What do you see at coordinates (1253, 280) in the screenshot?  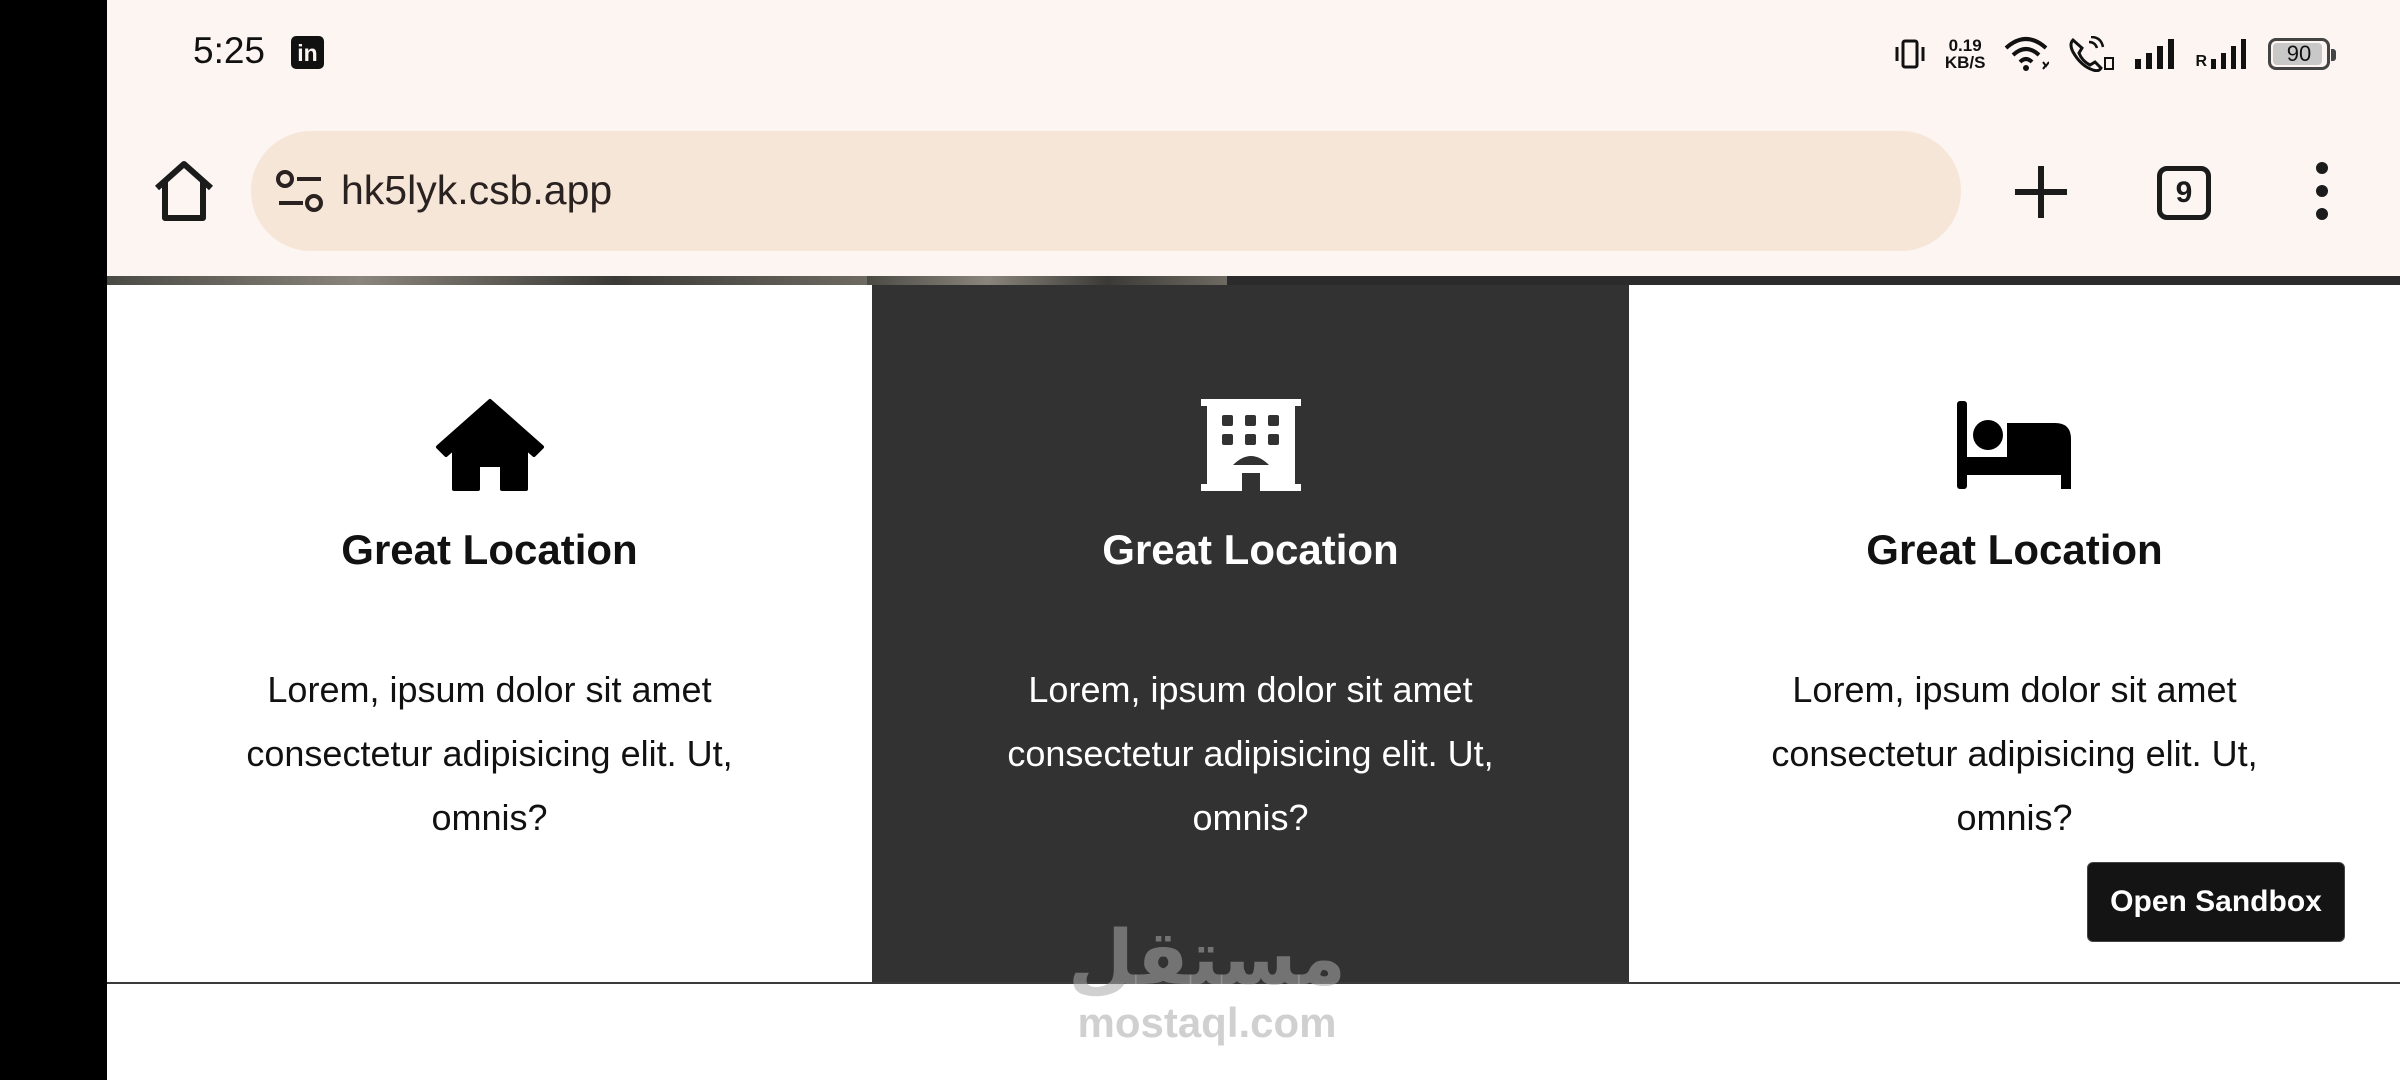 I see `hero-image-edge` at bounding box center [1253, 280].